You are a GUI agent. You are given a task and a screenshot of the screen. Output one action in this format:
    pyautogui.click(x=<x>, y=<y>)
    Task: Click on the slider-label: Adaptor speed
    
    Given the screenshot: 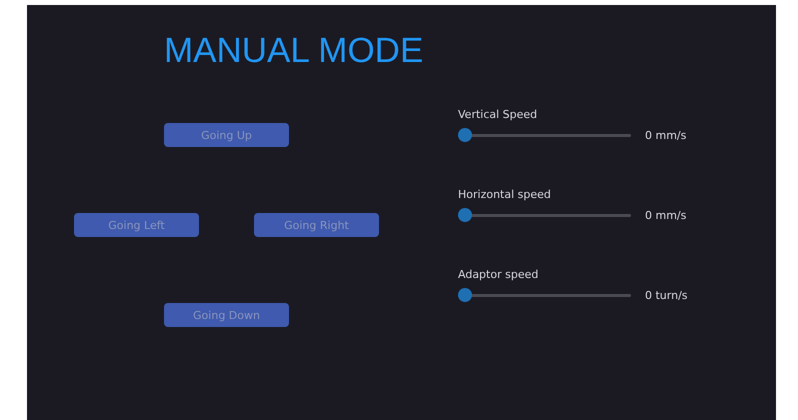 What is the action you would take?
    pyautogui.click(x=499, y=275)
    